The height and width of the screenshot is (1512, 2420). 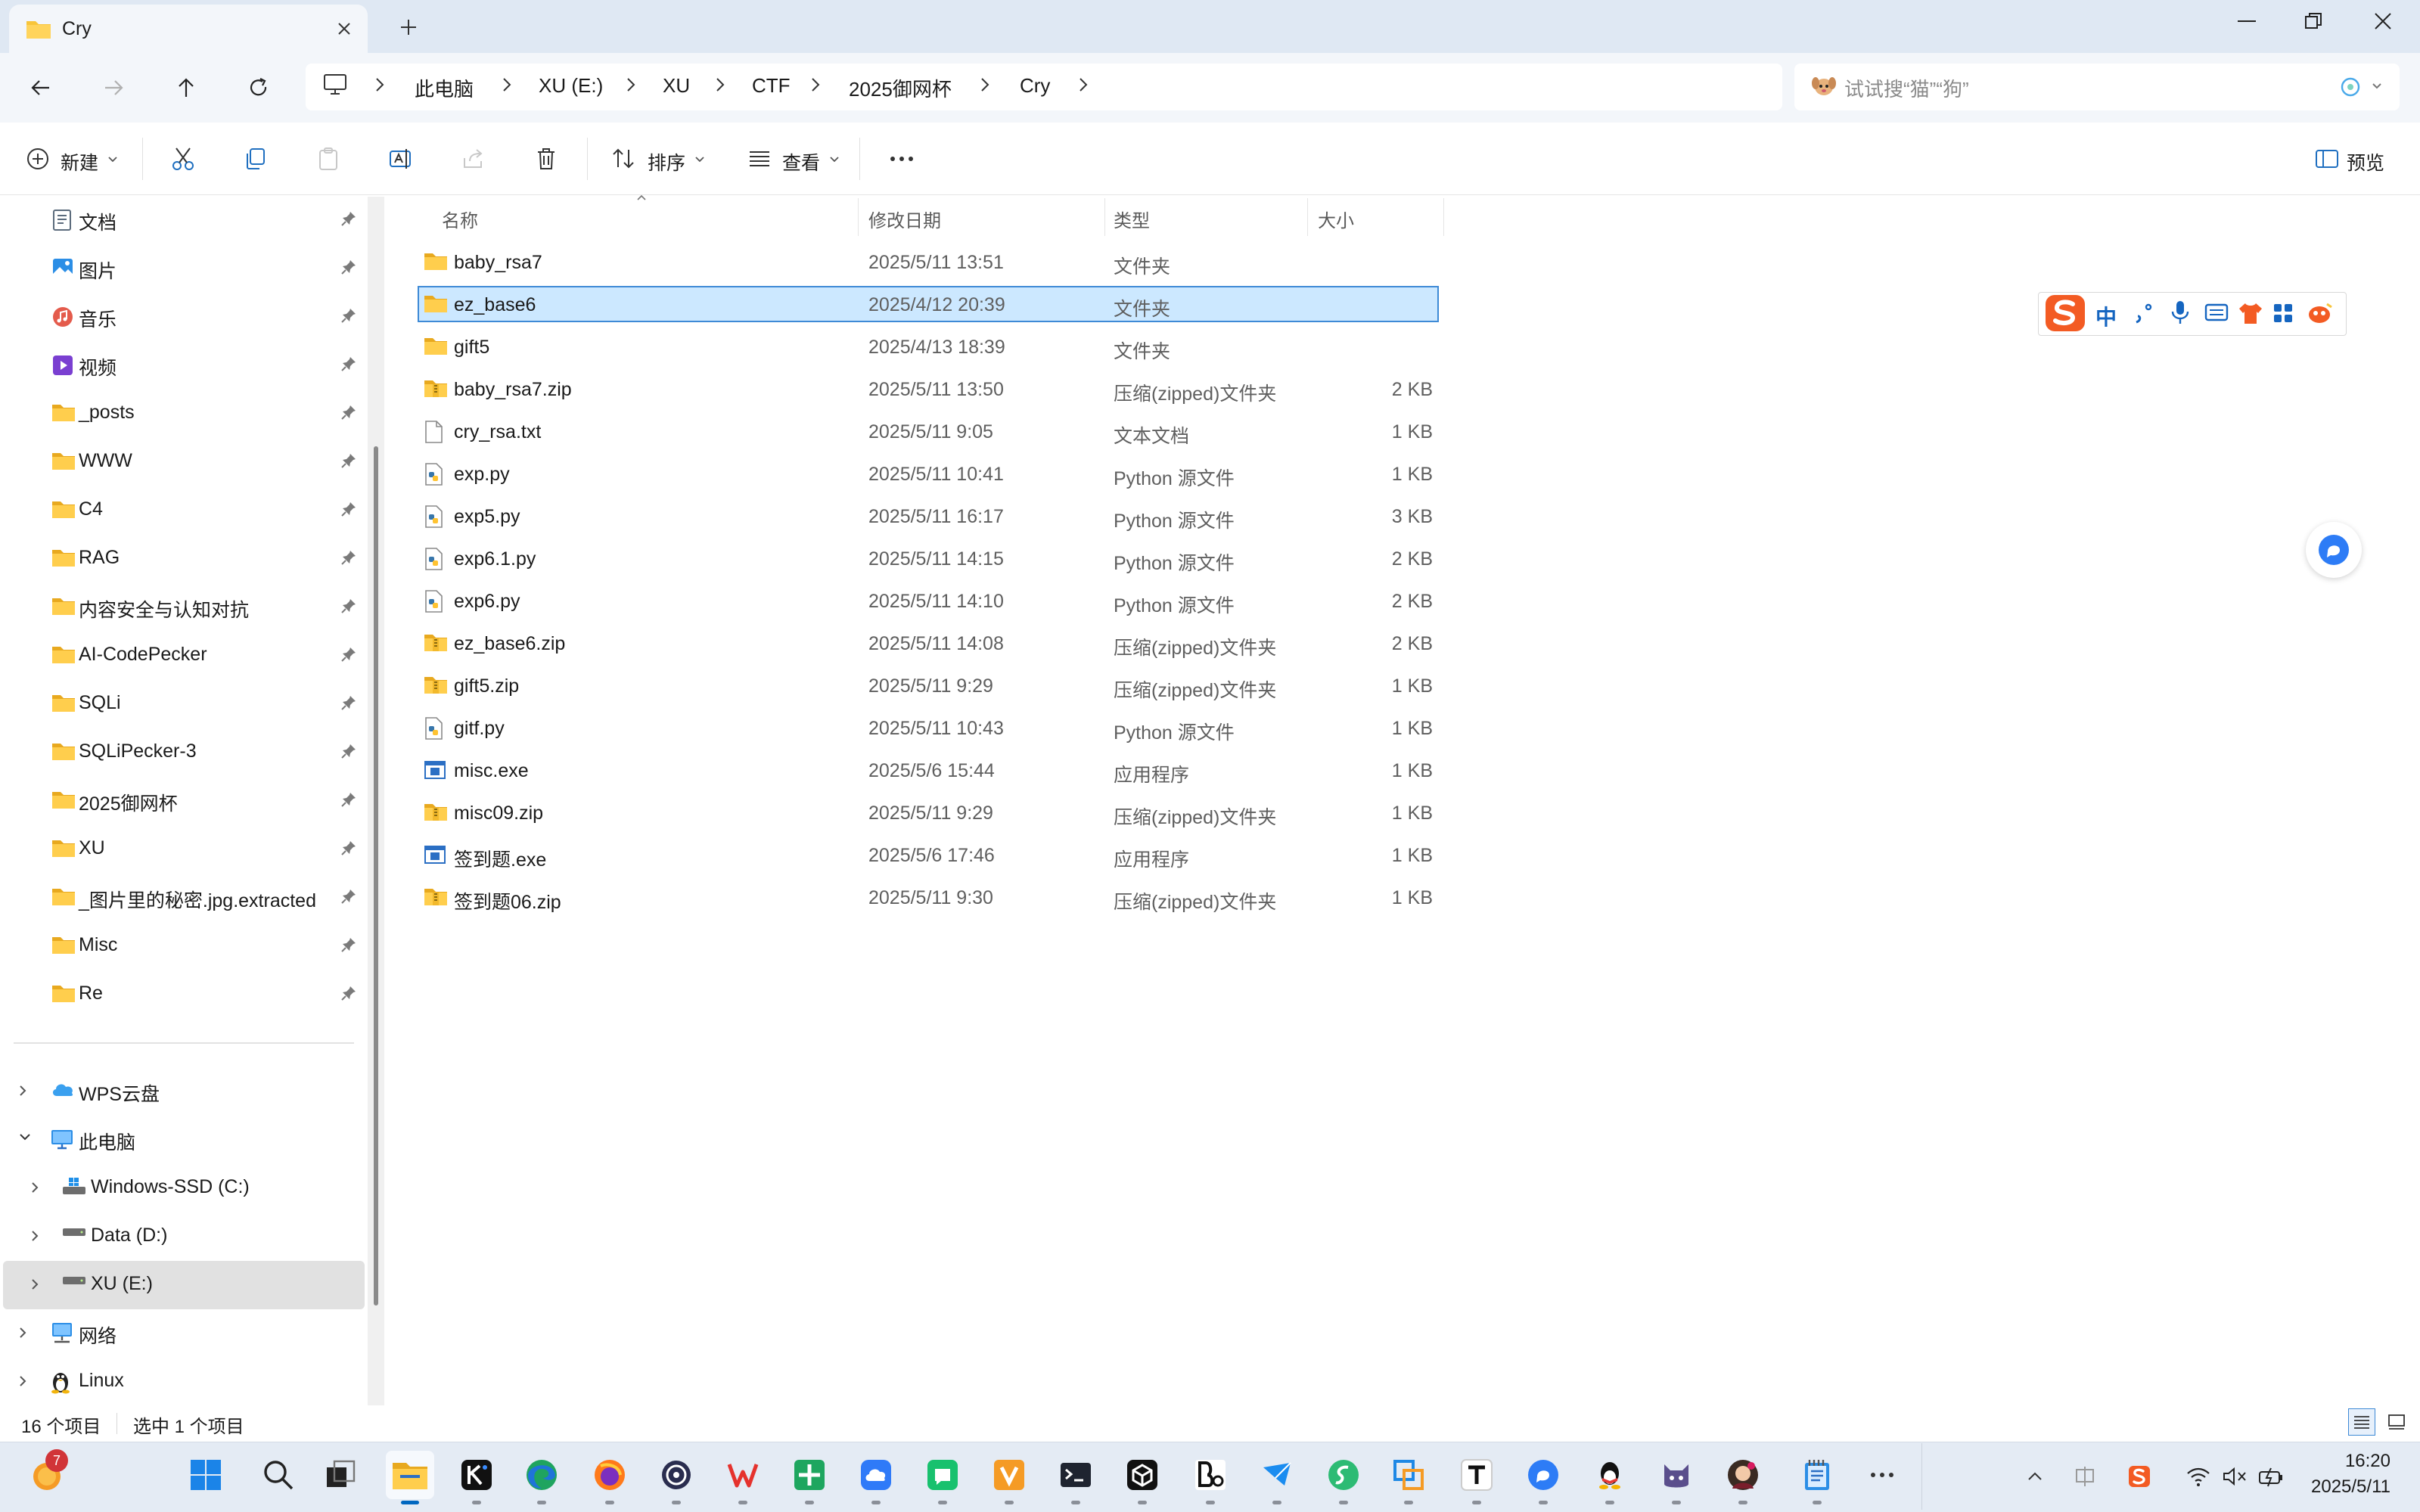 I want to click on sort-button: 排序, so click(x=666, y=161).